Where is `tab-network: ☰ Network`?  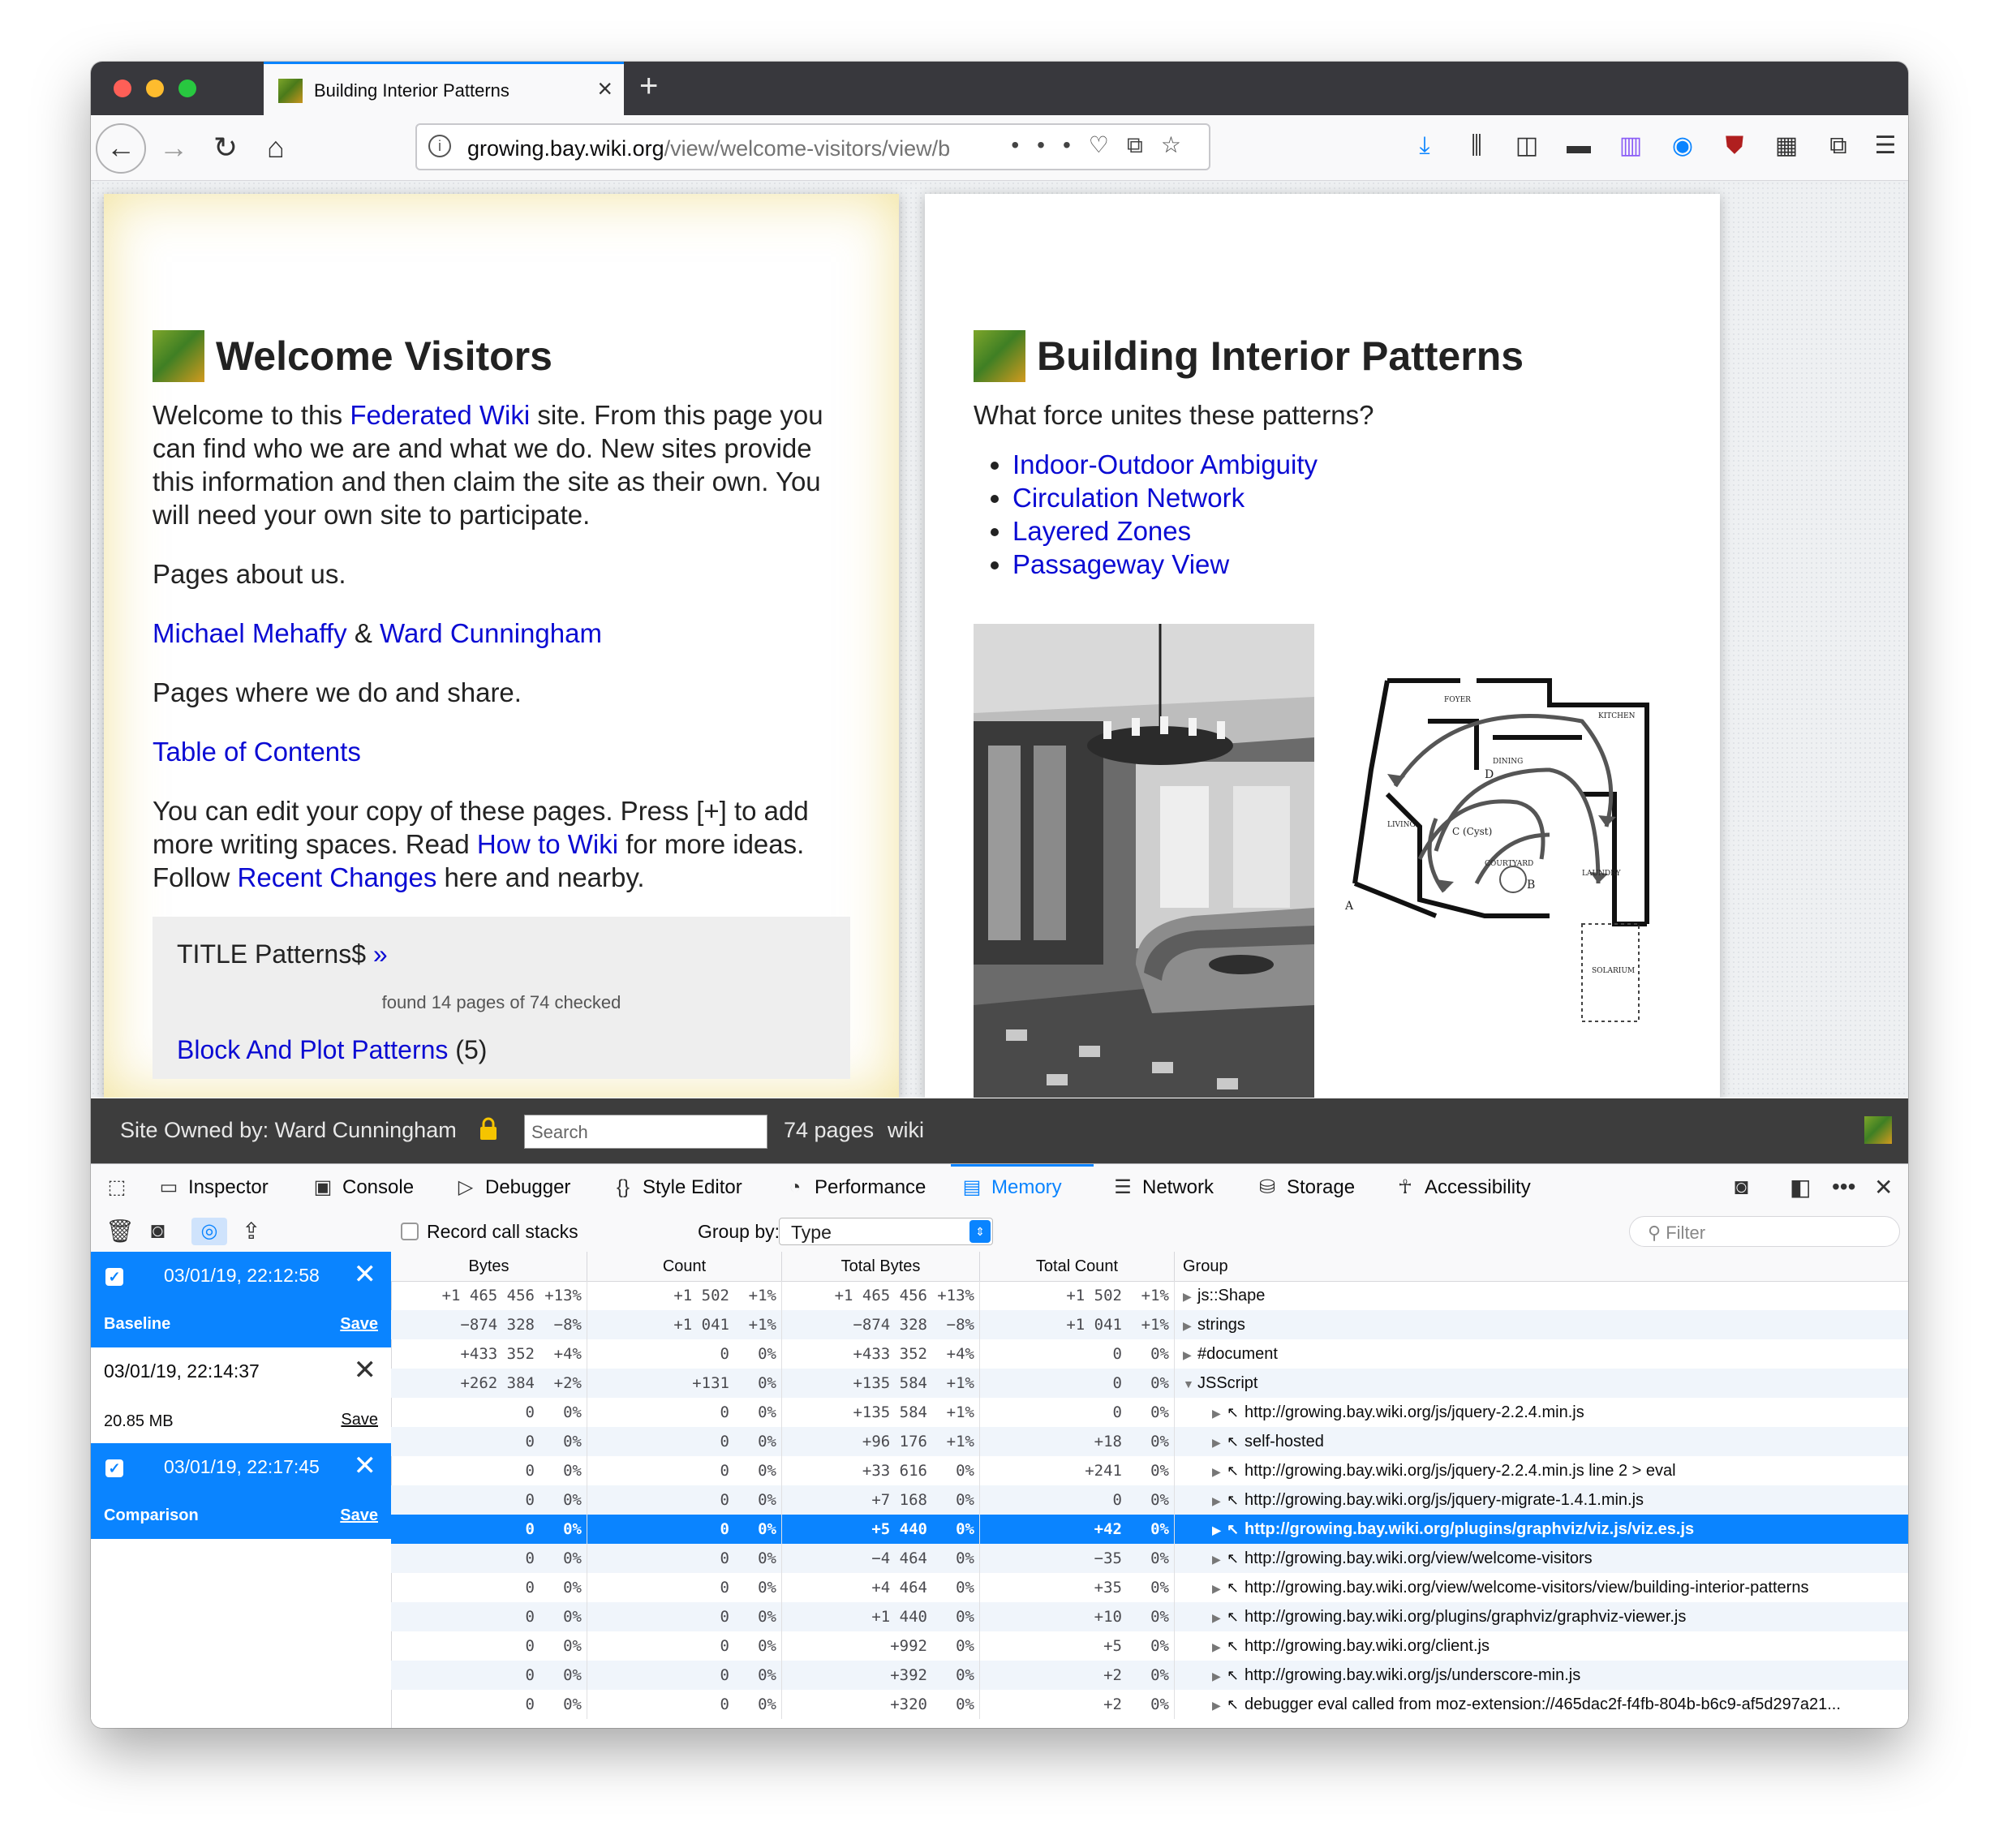
tab-network: ☰ Network is located at coordinates (1162, 1187).